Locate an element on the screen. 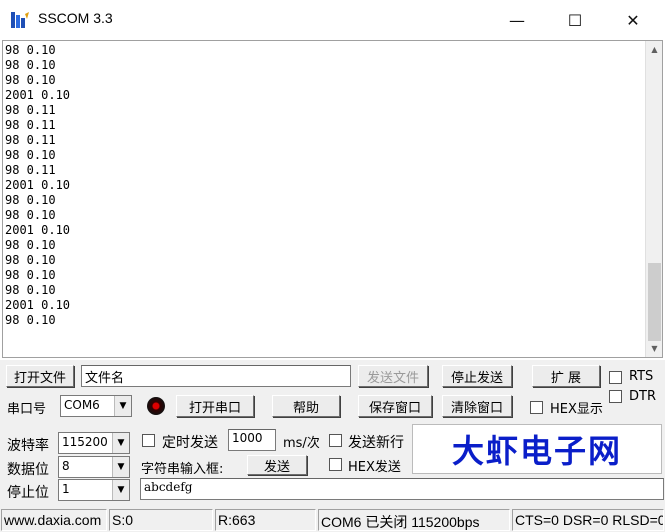  title-bar: SSCOM 3.3 — ☐ ✕ is located at coordinates (332, 20).